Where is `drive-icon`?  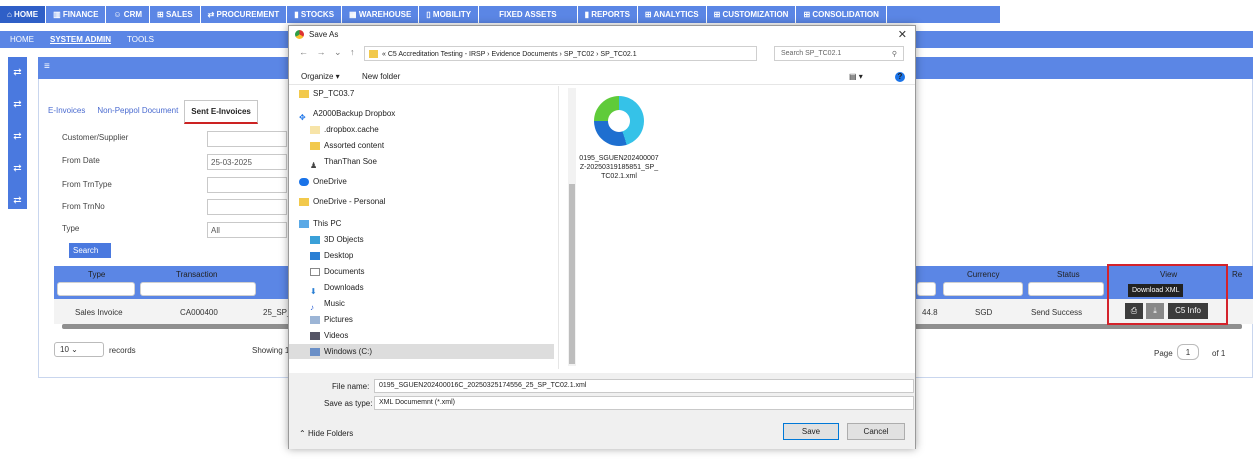 drive-icon is located at coordinates (315, 351).